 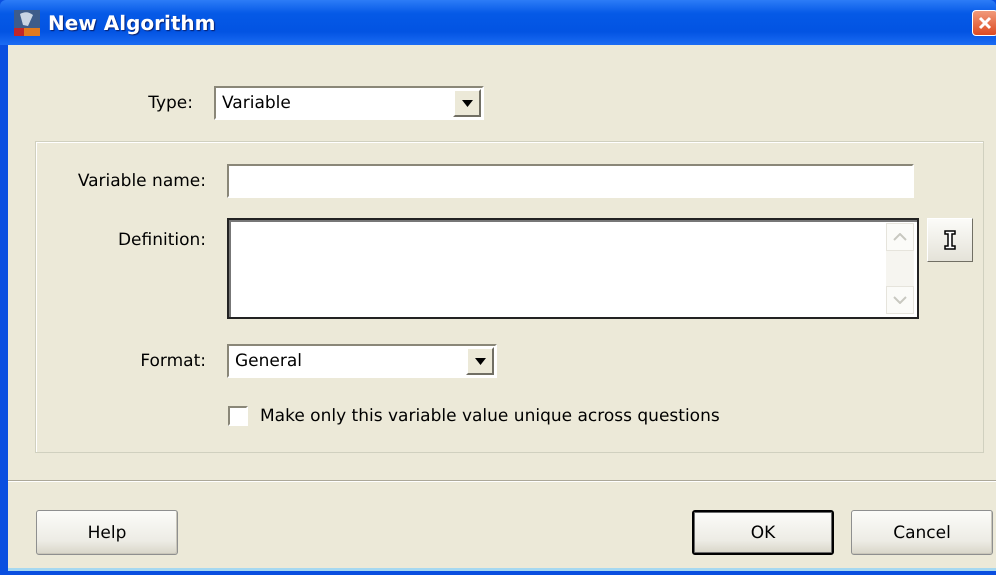 What do you see at coordinates (349, 103) in the screenshot?
I see `dropdown: Variable` at bounding box center [349, 103].